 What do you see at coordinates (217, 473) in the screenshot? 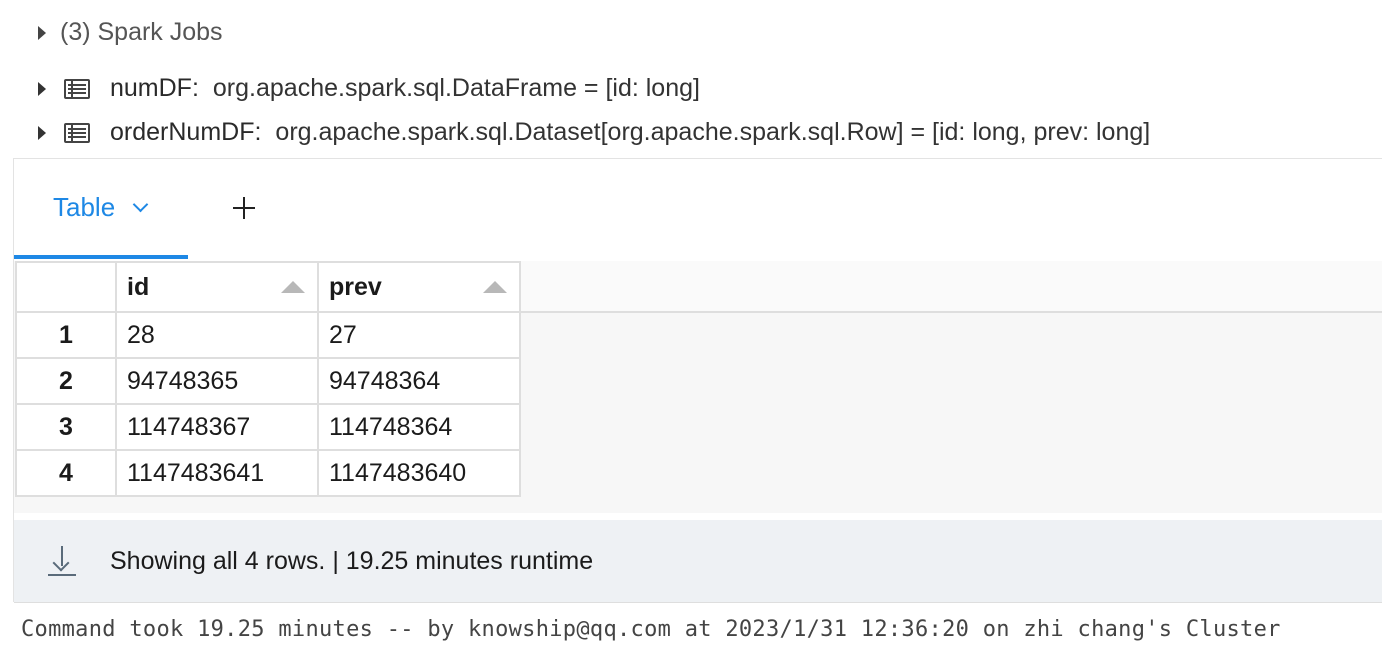
I see `cell-id: 1147483641` at bounding box center [217, 473].